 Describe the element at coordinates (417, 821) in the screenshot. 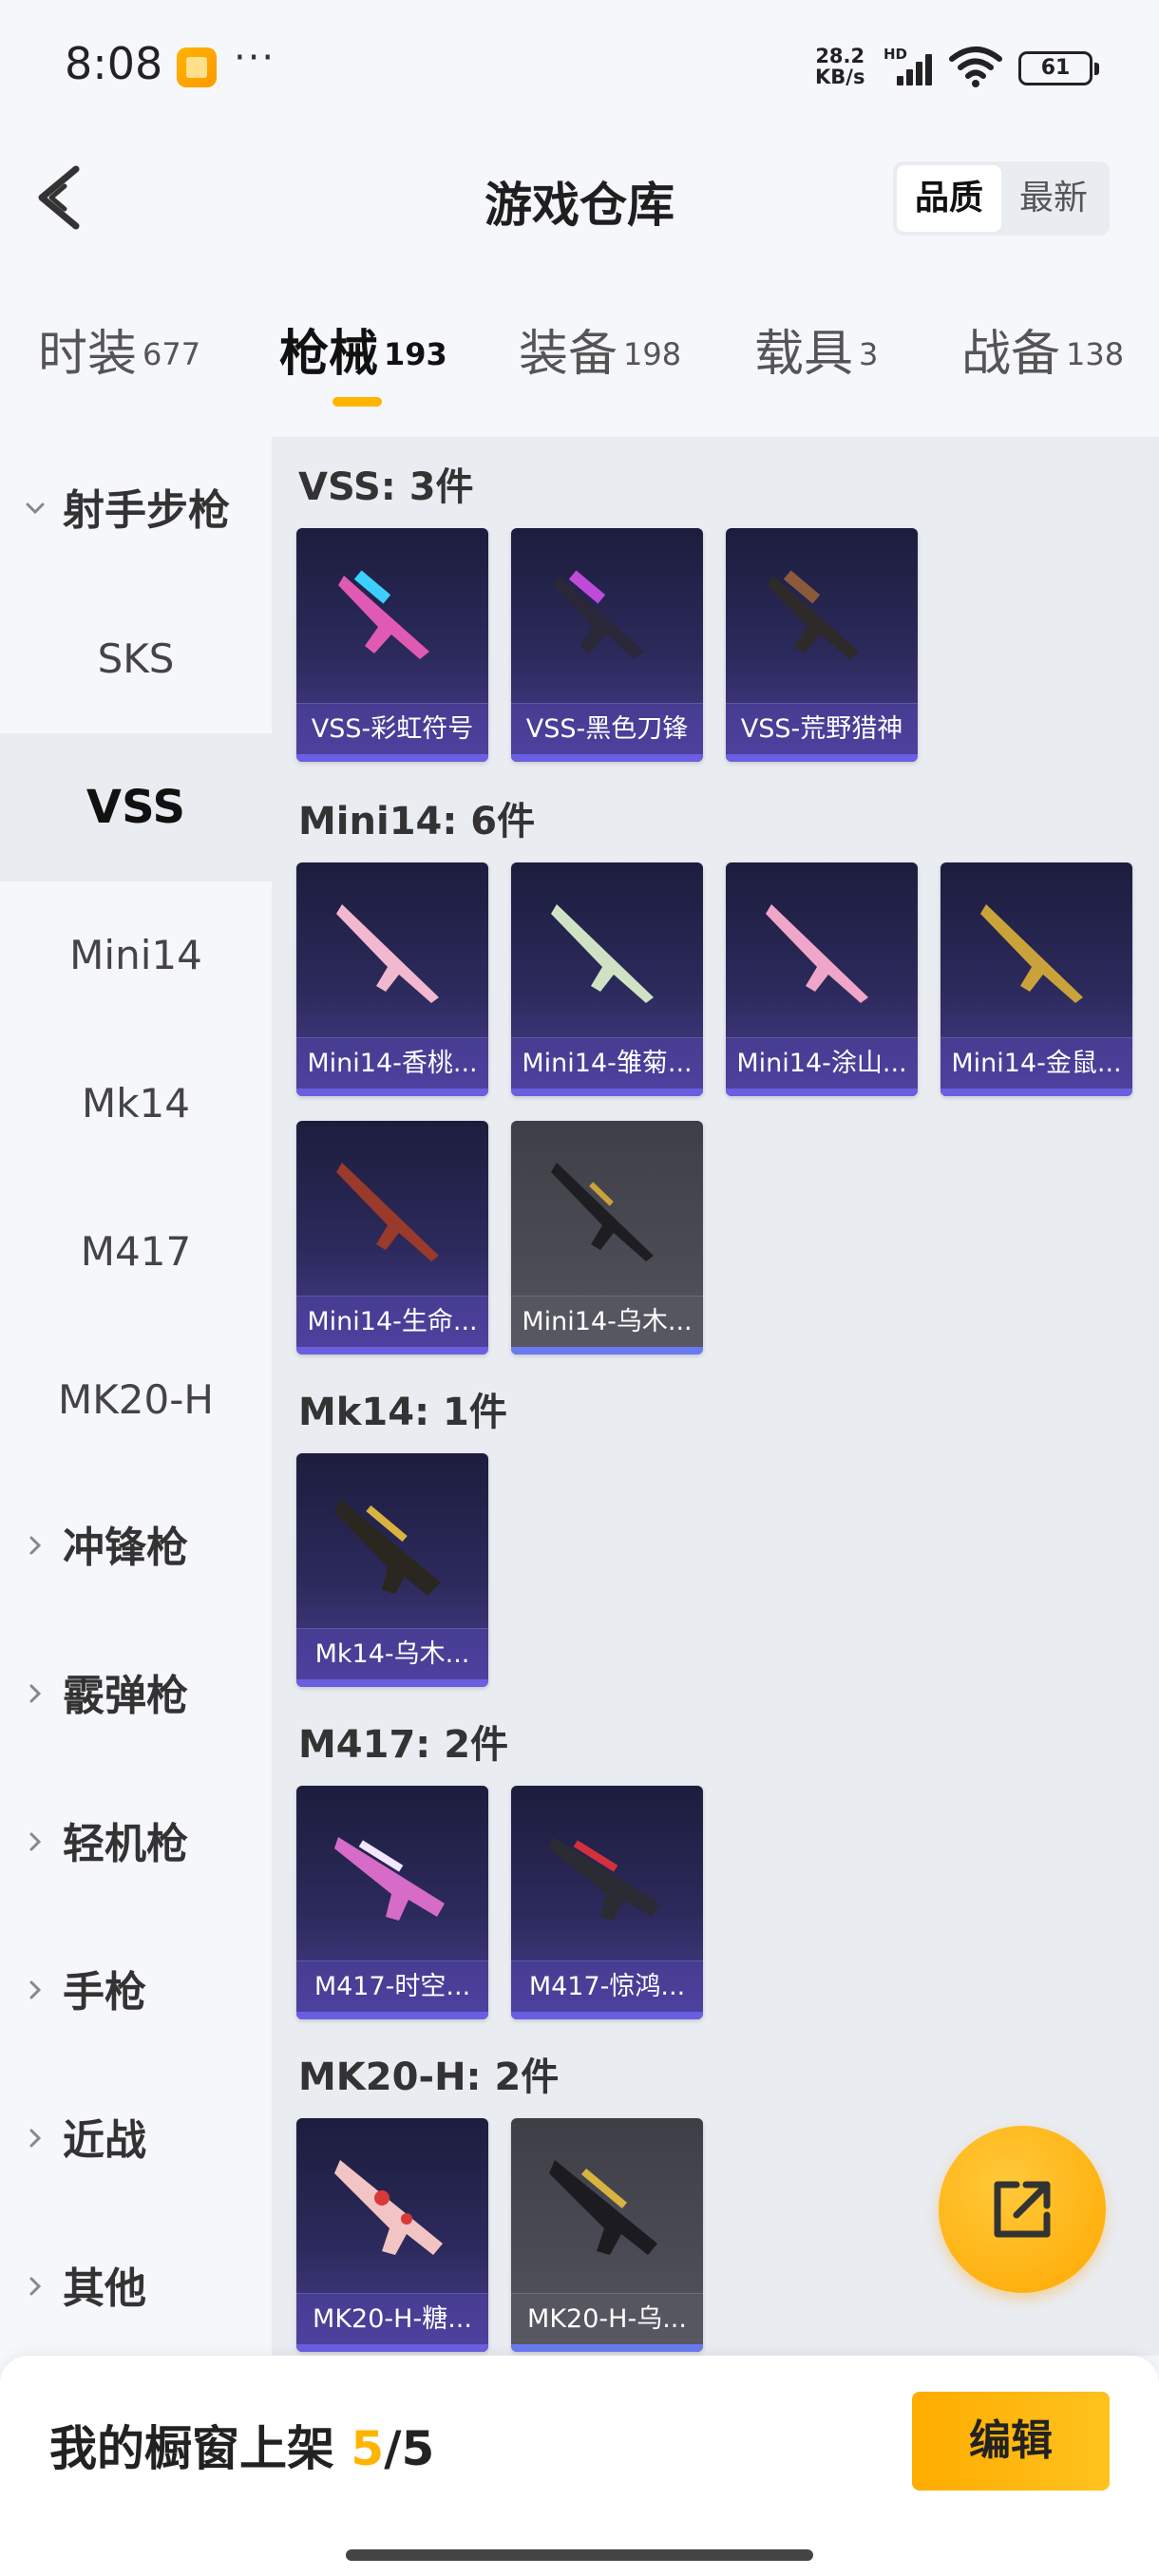

I see `group-title-mini14: Mini14: 6件` at that location.